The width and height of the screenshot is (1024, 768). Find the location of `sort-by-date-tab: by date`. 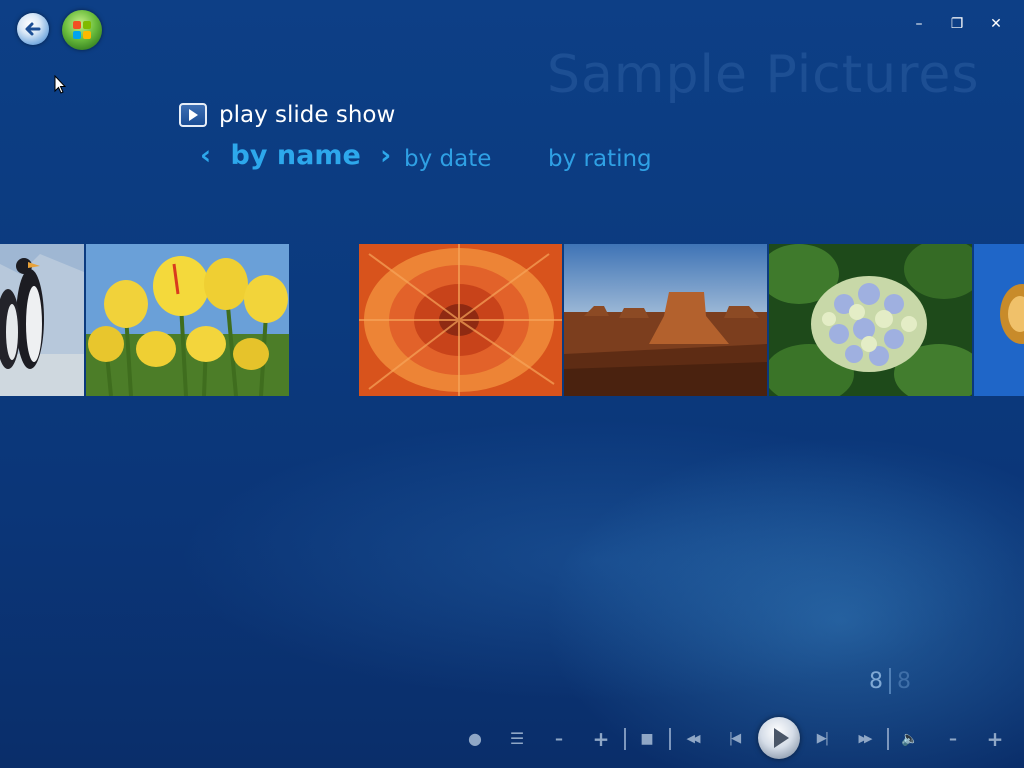

sort-by-date-tab: by date is located at coordinates (447, 159).